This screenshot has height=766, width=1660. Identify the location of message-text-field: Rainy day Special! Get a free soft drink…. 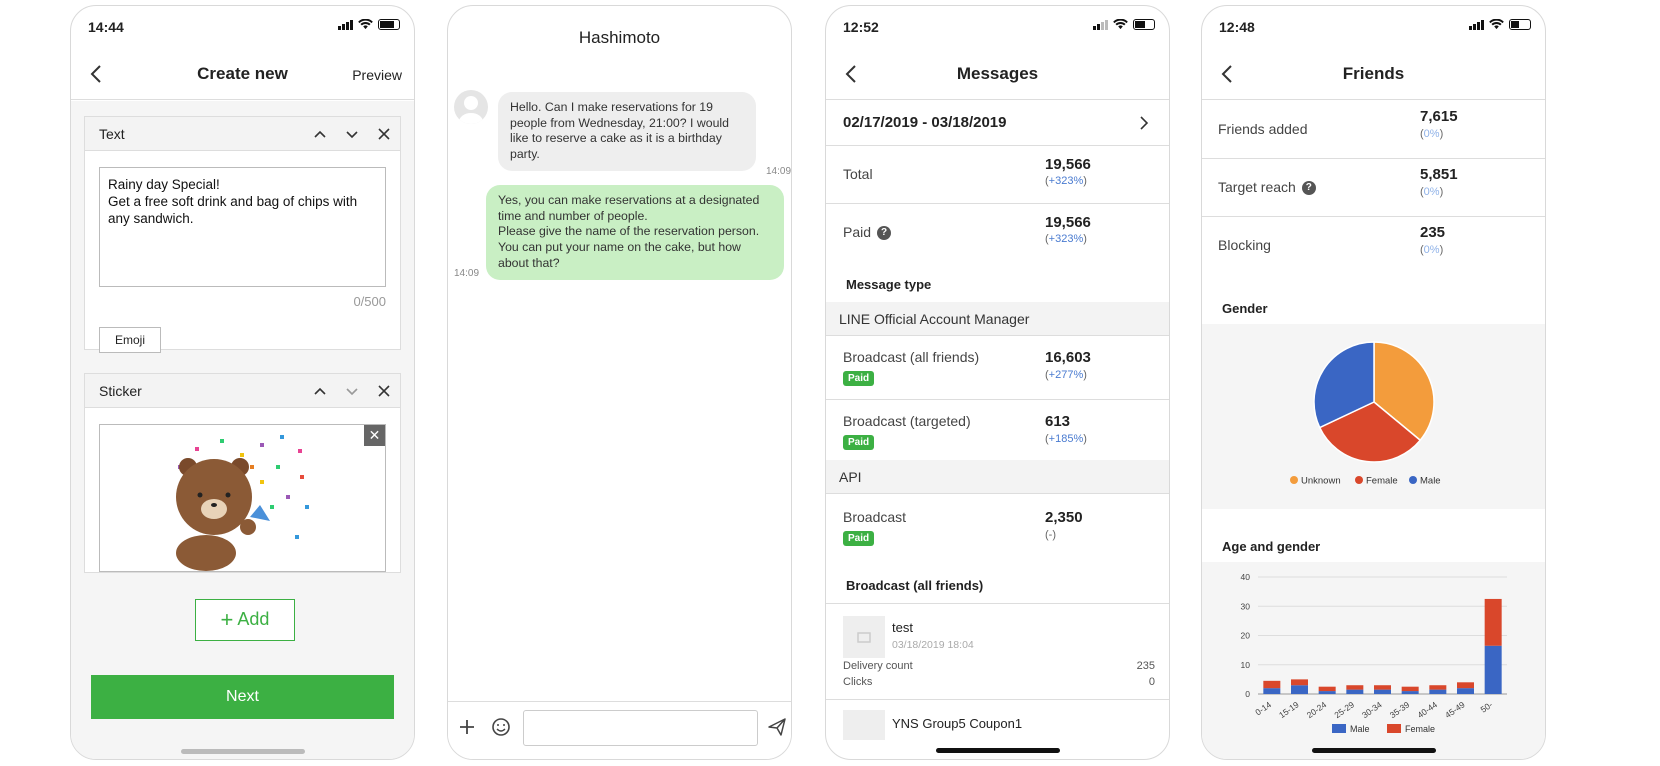
(242, 227).